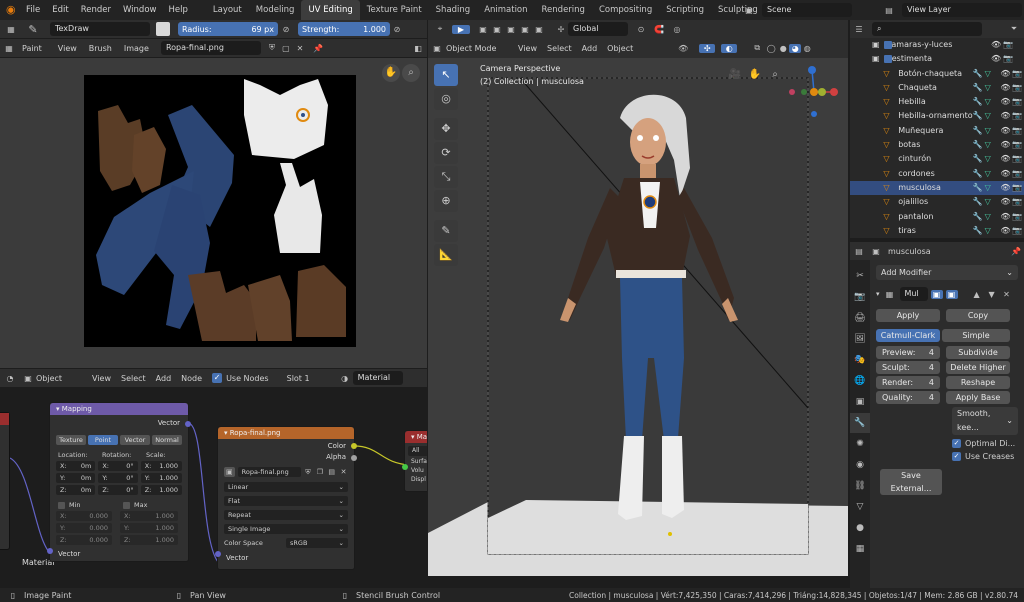 The height and width of the screenshot is (602, 1024). I want to click on menu-window: Window, so click(140, 10).